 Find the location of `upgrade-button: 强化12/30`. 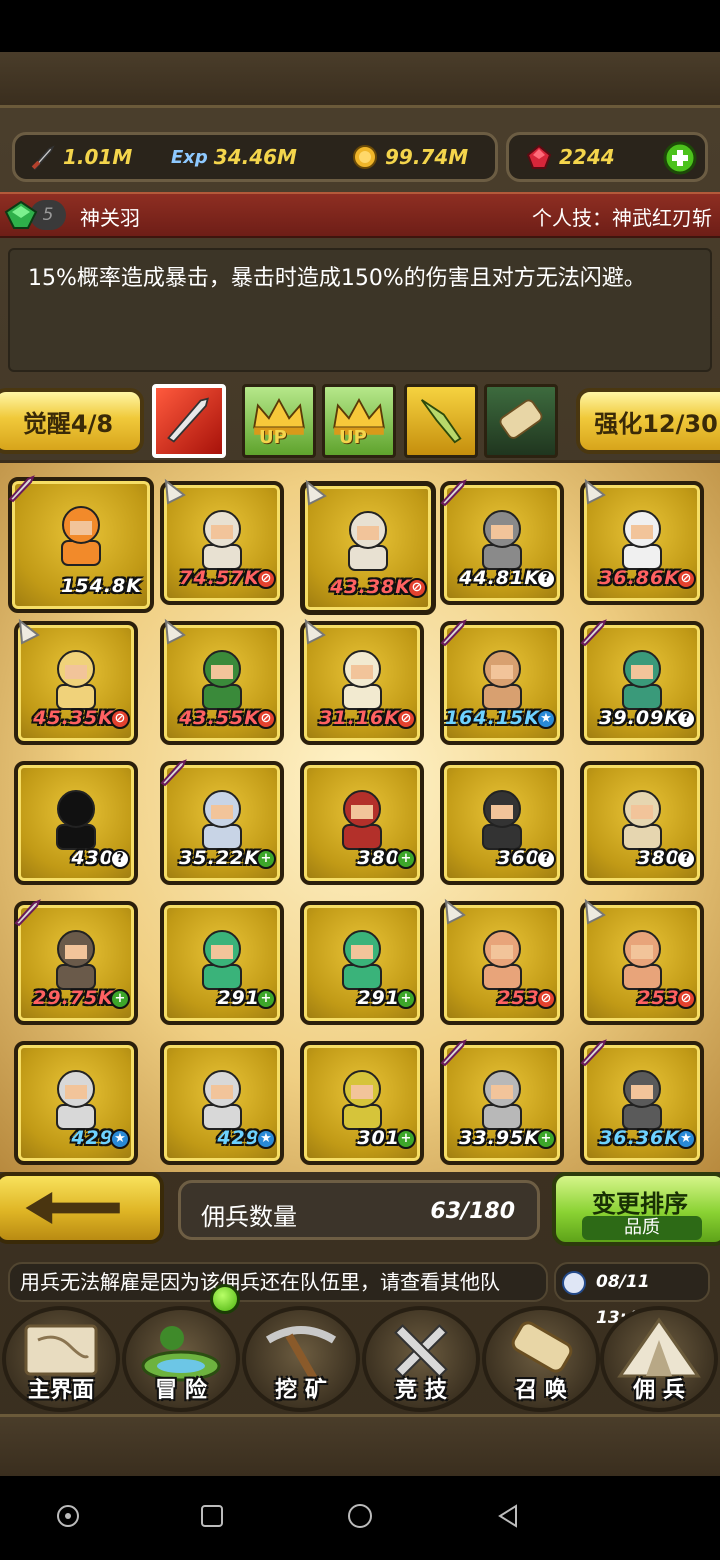

upgrade-button: 强化12/30 is located at coordinates (648, 421).